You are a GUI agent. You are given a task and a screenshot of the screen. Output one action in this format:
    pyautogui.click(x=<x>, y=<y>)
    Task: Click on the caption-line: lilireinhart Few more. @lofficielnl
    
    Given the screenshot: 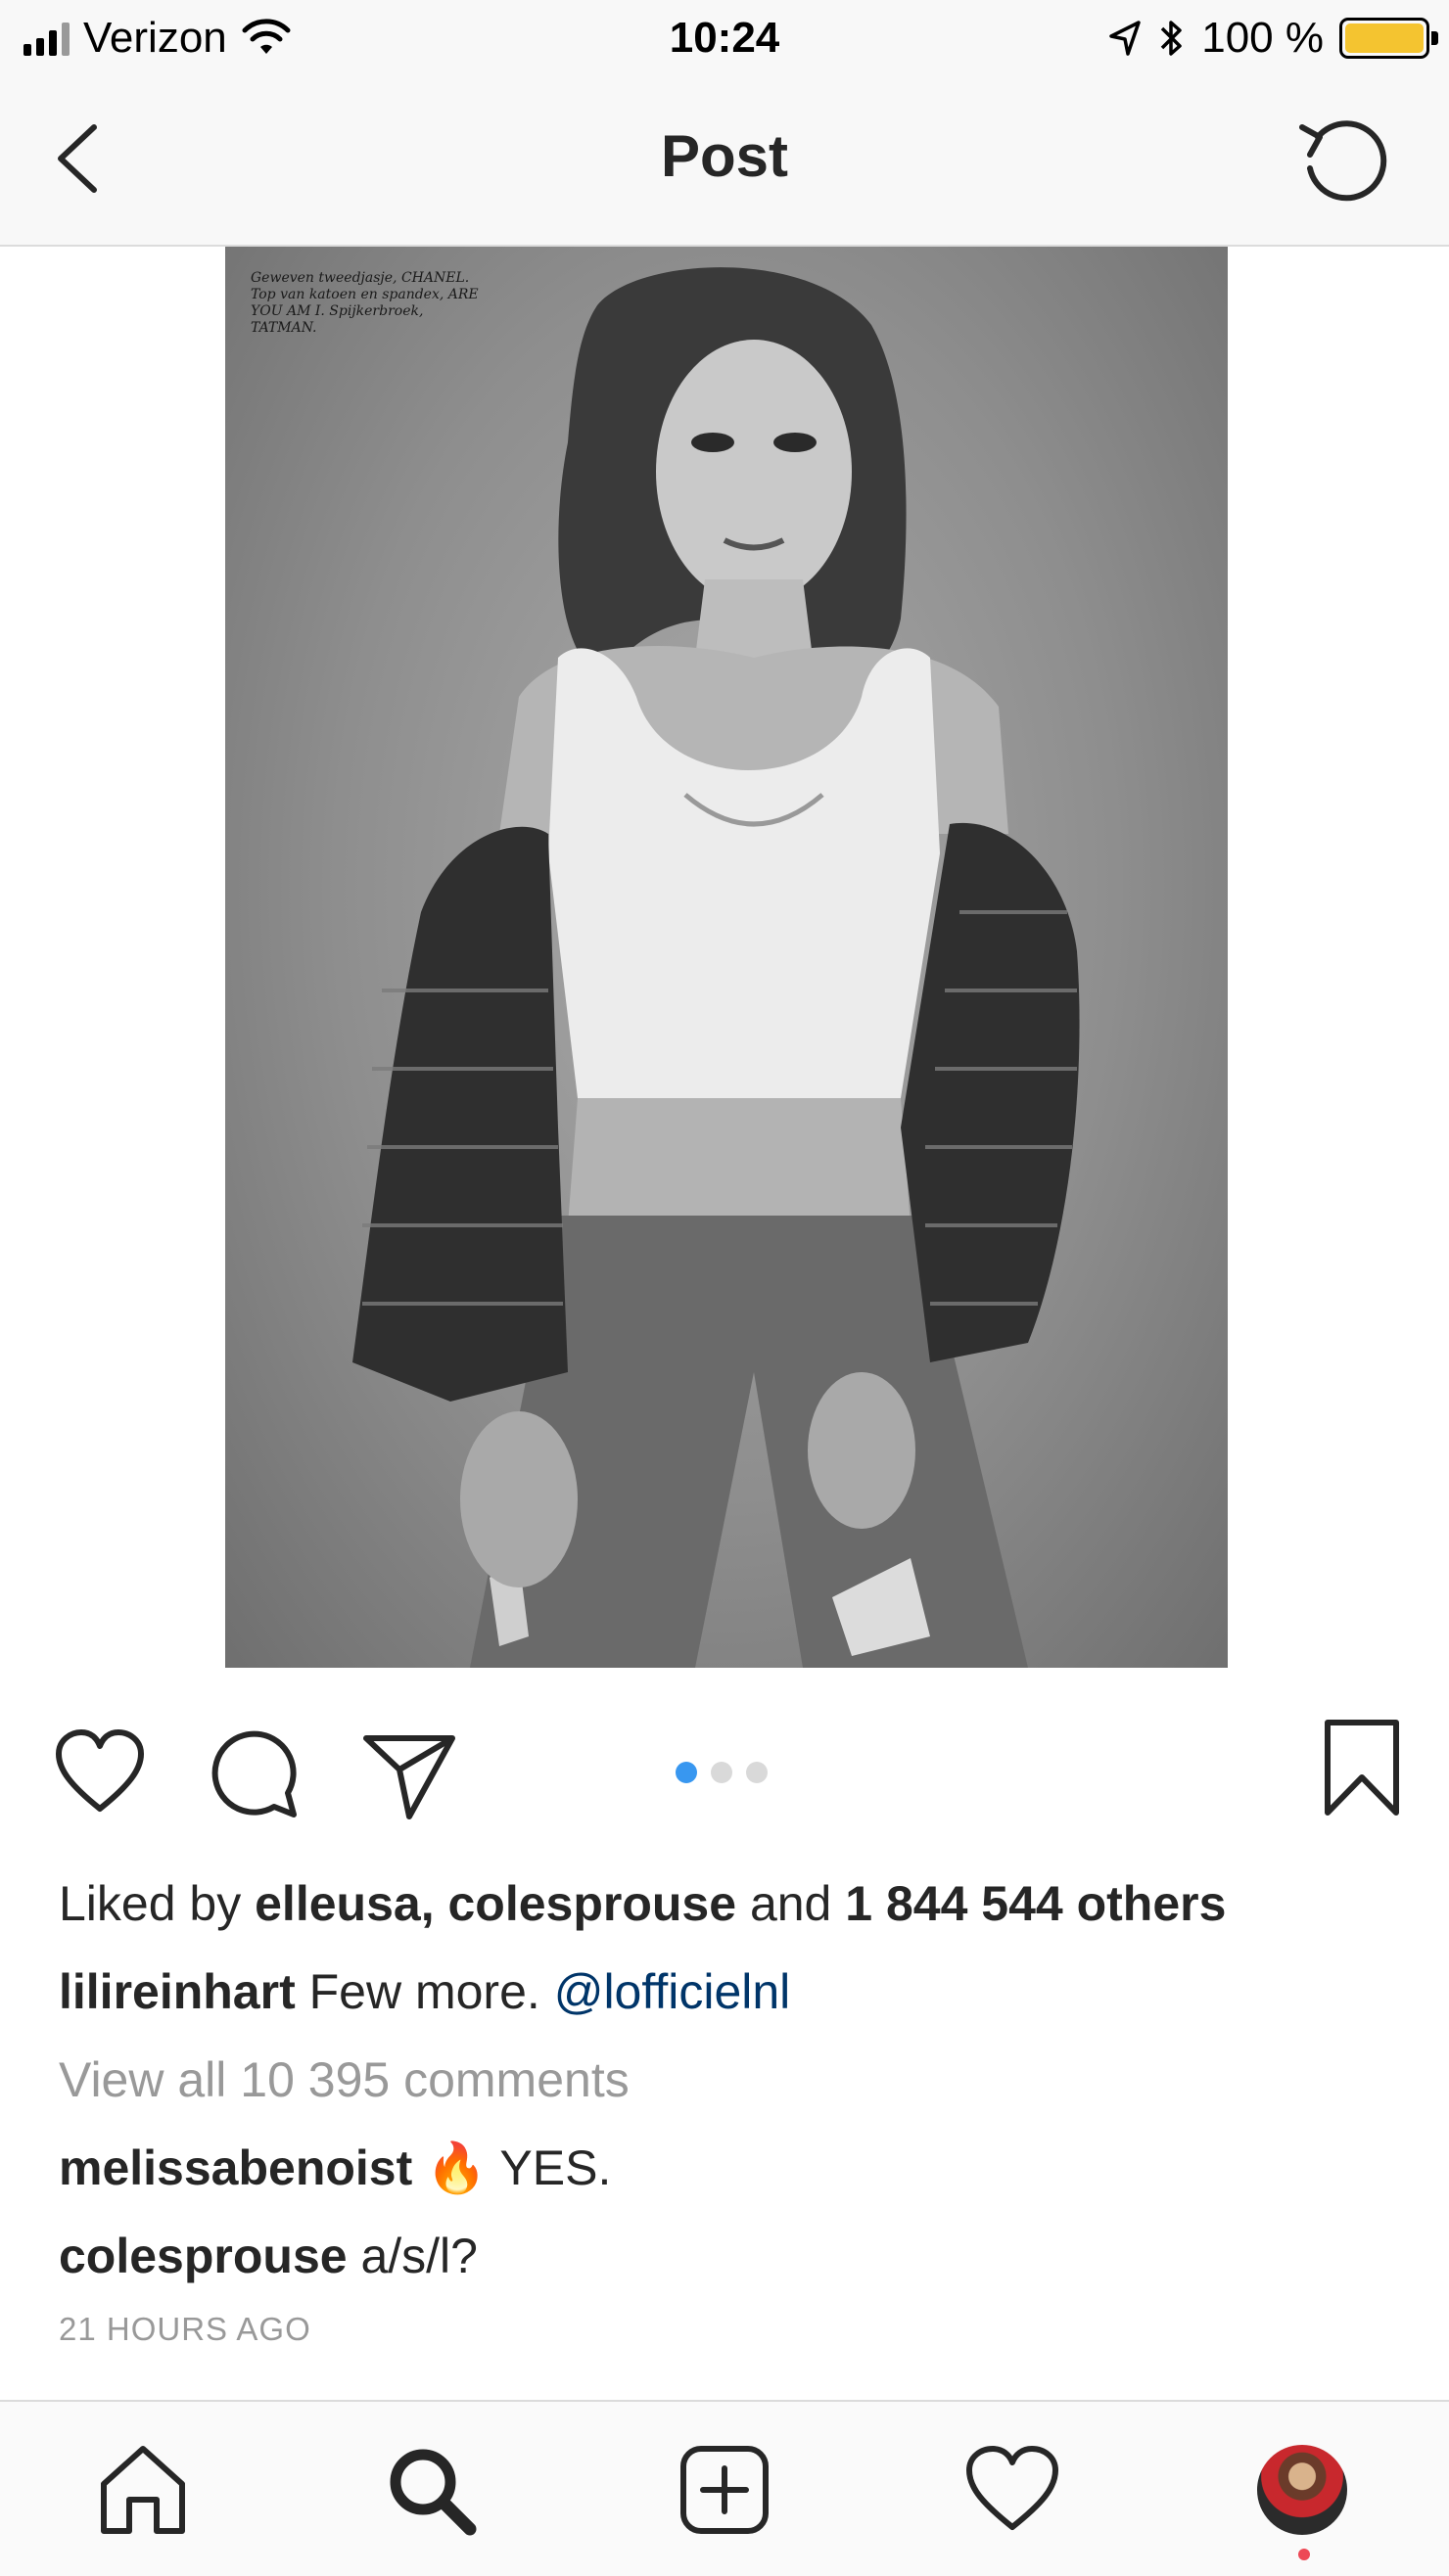 What is the action you would take?
    pyautogui.click(x=734, y=1992)
    